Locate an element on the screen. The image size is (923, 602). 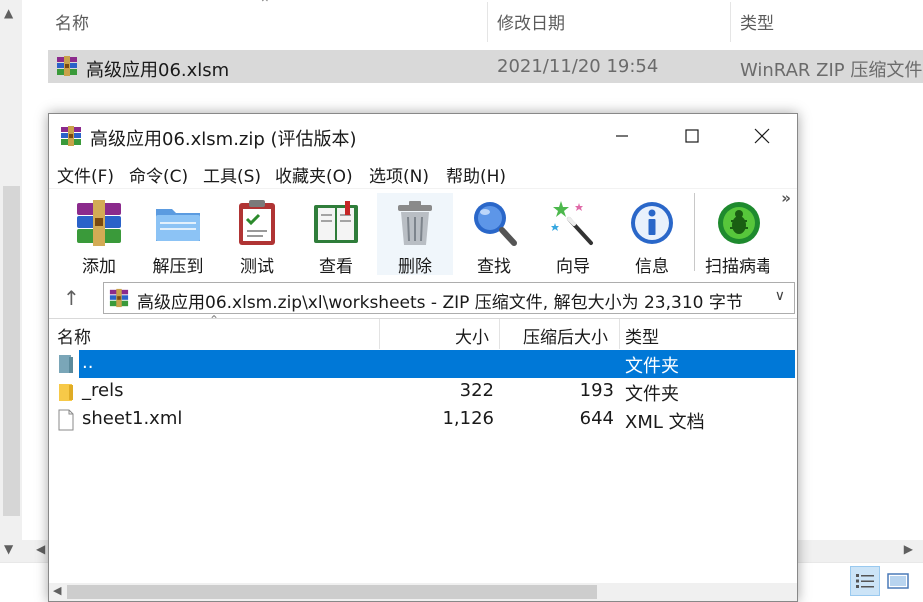
find-button: 查找 is located at coordinates (494, 235).